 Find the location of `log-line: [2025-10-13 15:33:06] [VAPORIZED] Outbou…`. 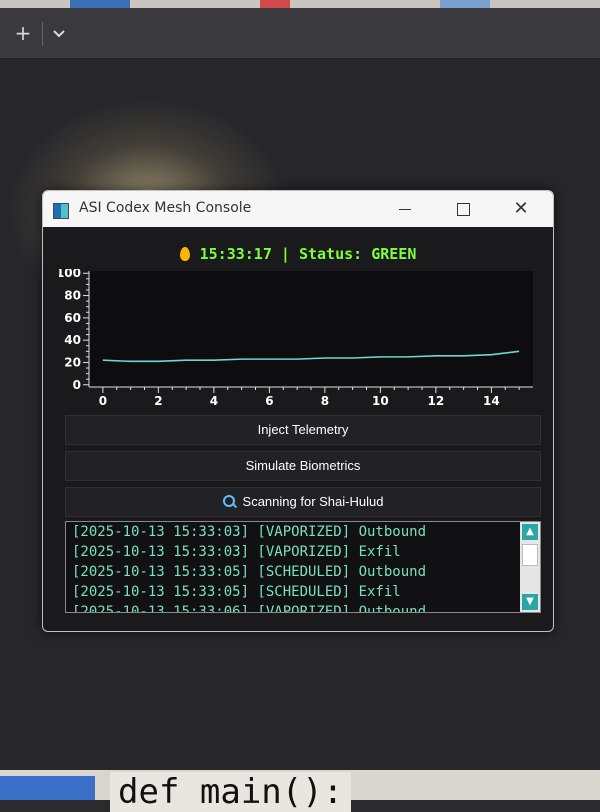

log-line: [2025-10-13 15:33:06] [VAPORIZED] Outbou… is located at coordinates (249, 608).